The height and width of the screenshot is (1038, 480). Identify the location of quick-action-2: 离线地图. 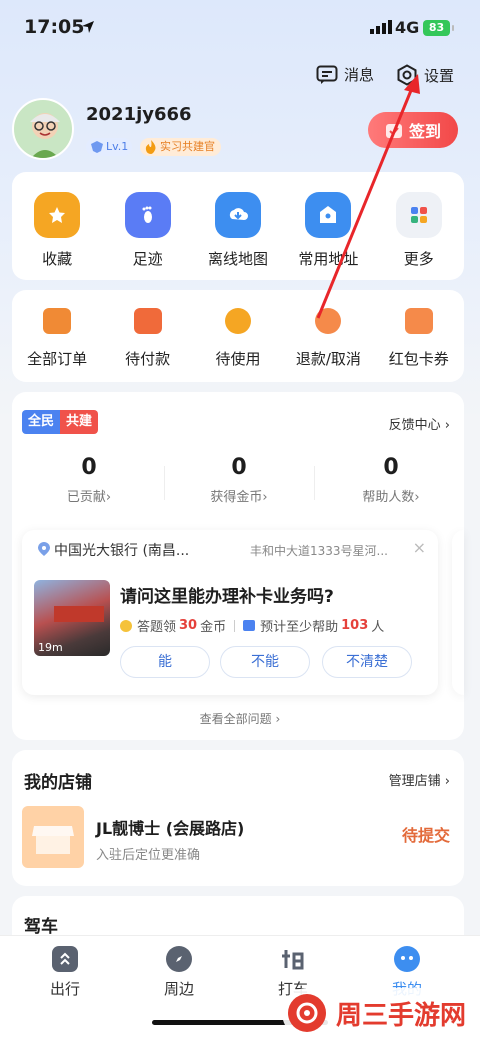
(238, 230).